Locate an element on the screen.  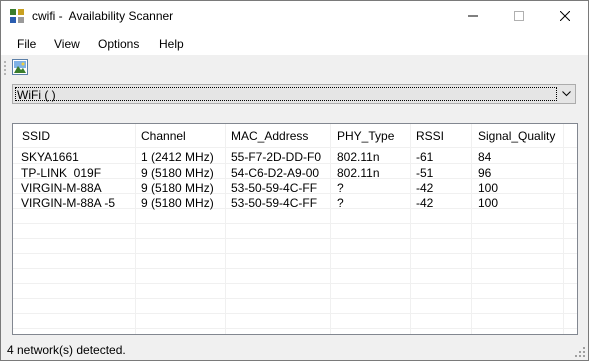
menu-options: Options is located at coordinates (118, 44).